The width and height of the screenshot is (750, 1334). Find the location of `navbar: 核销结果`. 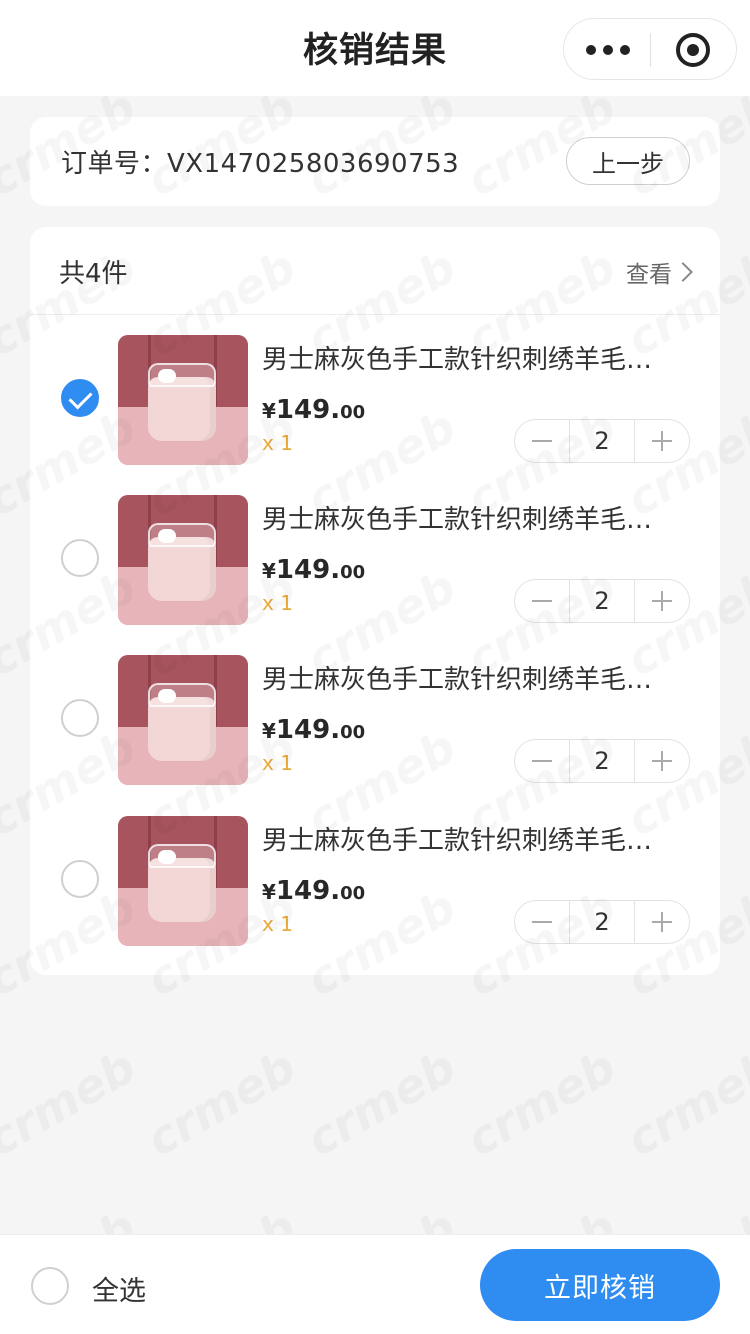

navbar: 核销结果 is located at coordinates (375, 48).